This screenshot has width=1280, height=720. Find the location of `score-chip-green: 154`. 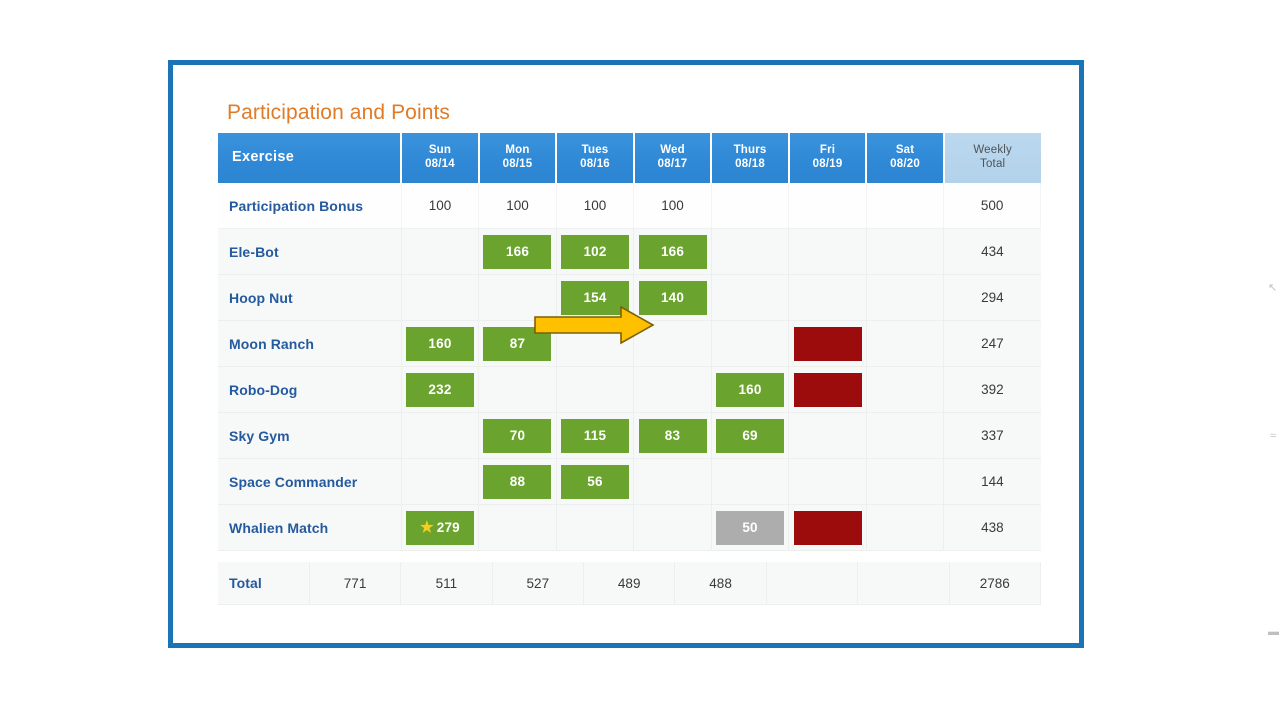

score-chip-green: 154 is located at coordinates (595, 297).